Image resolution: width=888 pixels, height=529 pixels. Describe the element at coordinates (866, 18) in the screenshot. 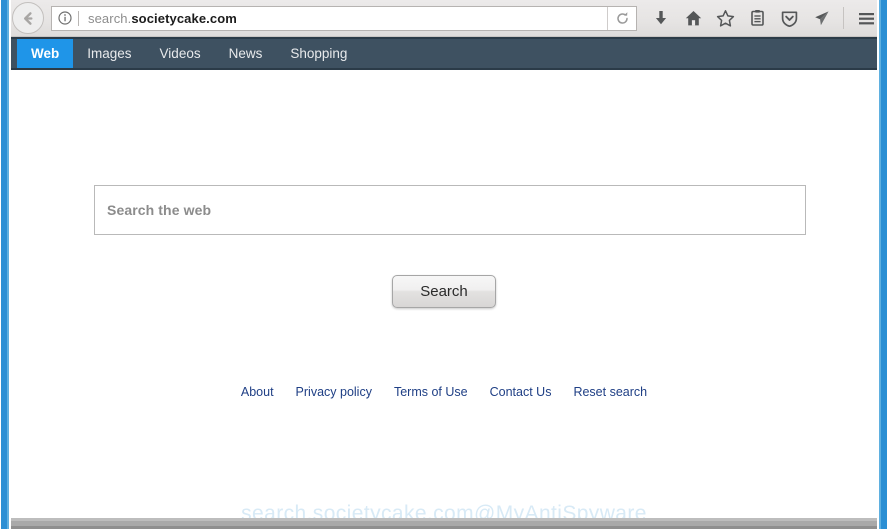

I see `hamburger-menu-icon` at that location.